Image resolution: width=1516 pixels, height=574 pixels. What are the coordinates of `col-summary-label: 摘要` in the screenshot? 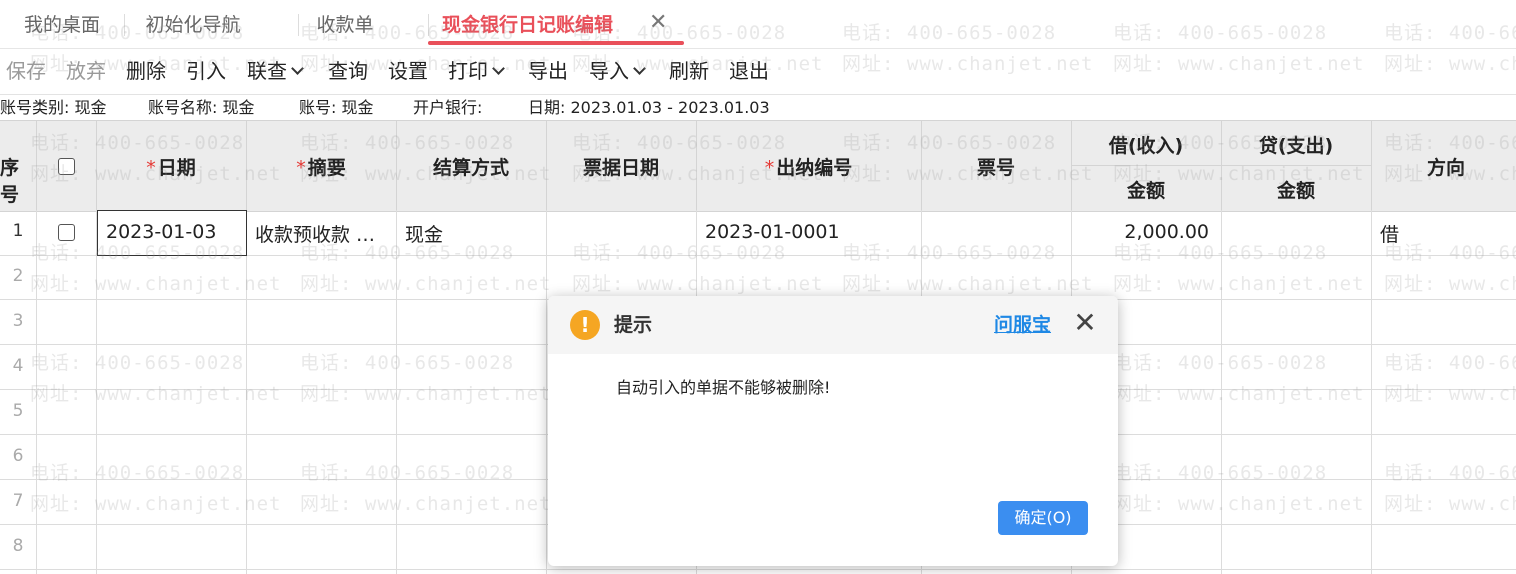 It's located at (326, 168).